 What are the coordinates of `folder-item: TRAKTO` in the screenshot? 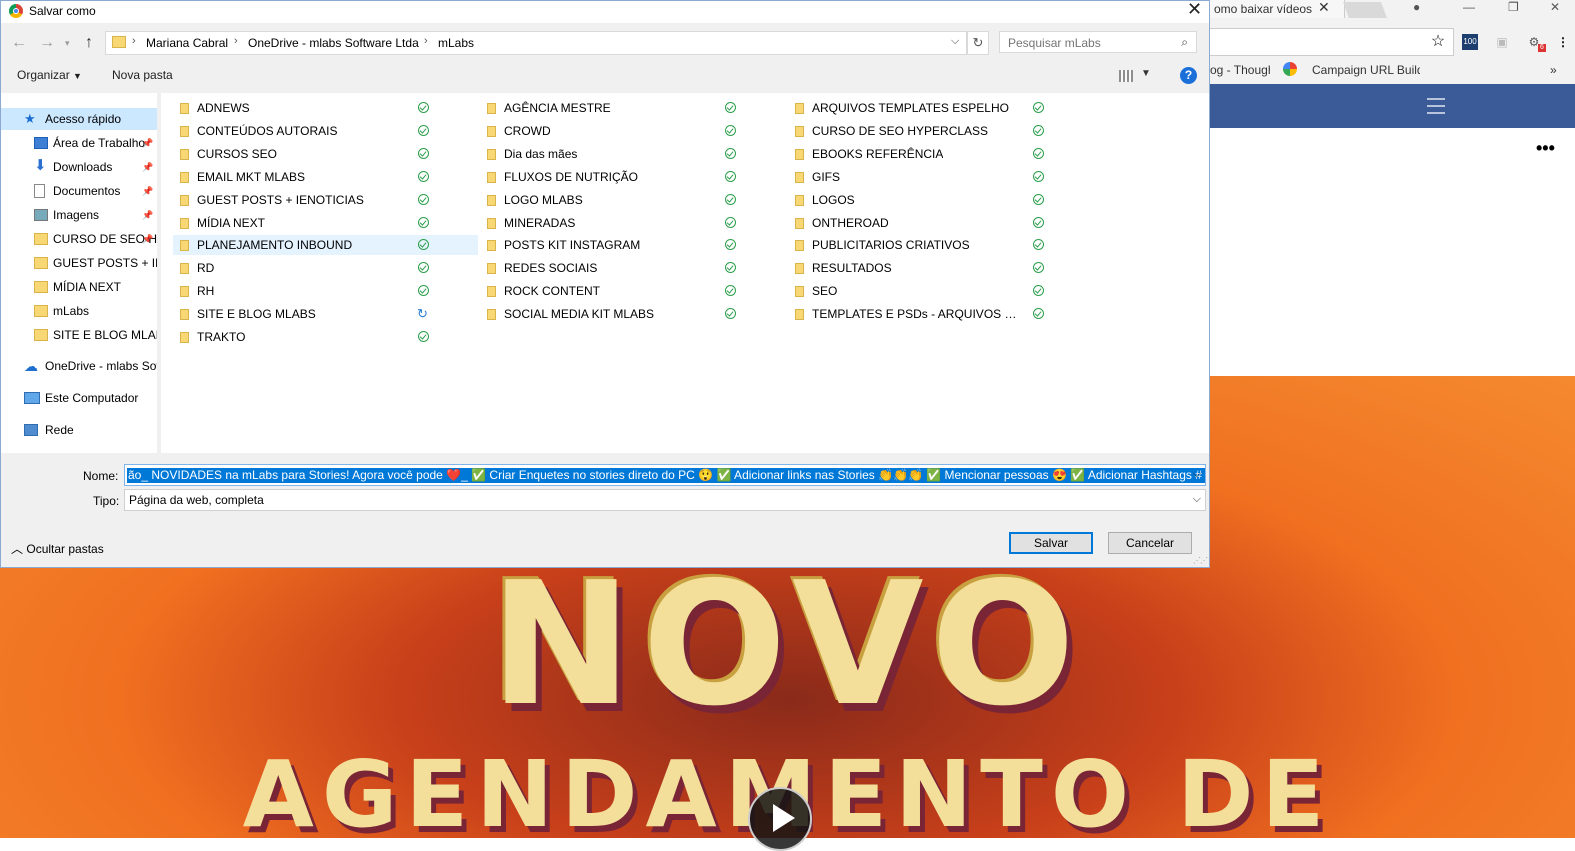 It's located at (325, 337).